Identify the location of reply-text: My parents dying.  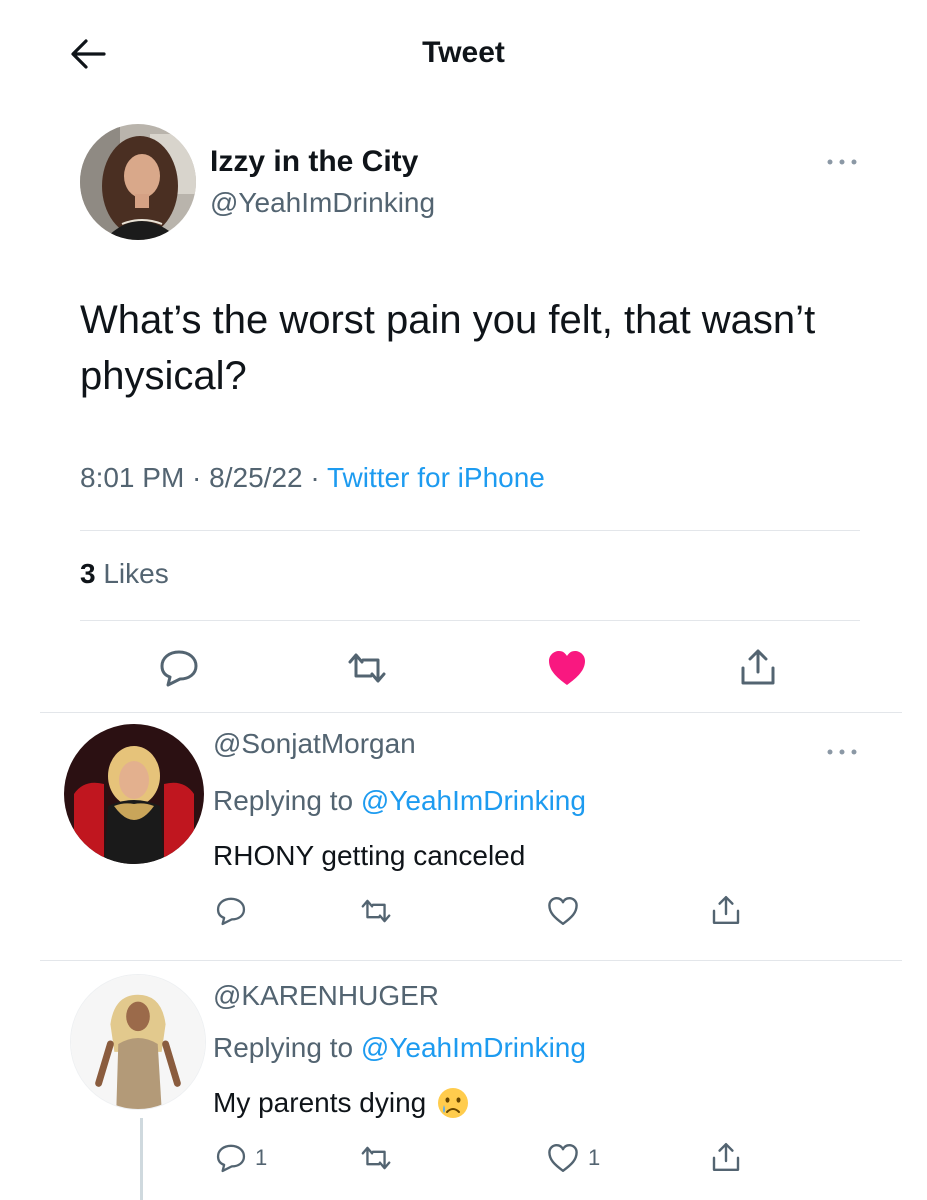
(341, 1103).